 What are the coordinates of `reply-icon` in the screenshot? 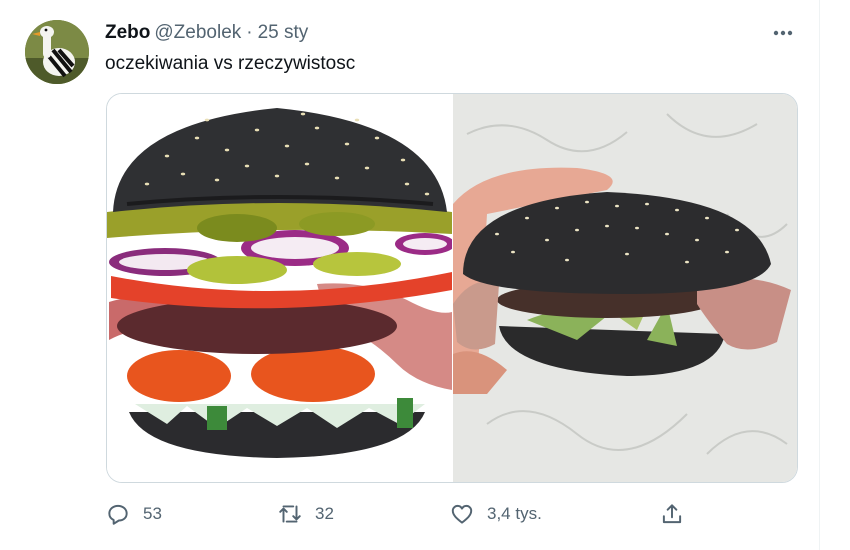 It's located at (118, 514).